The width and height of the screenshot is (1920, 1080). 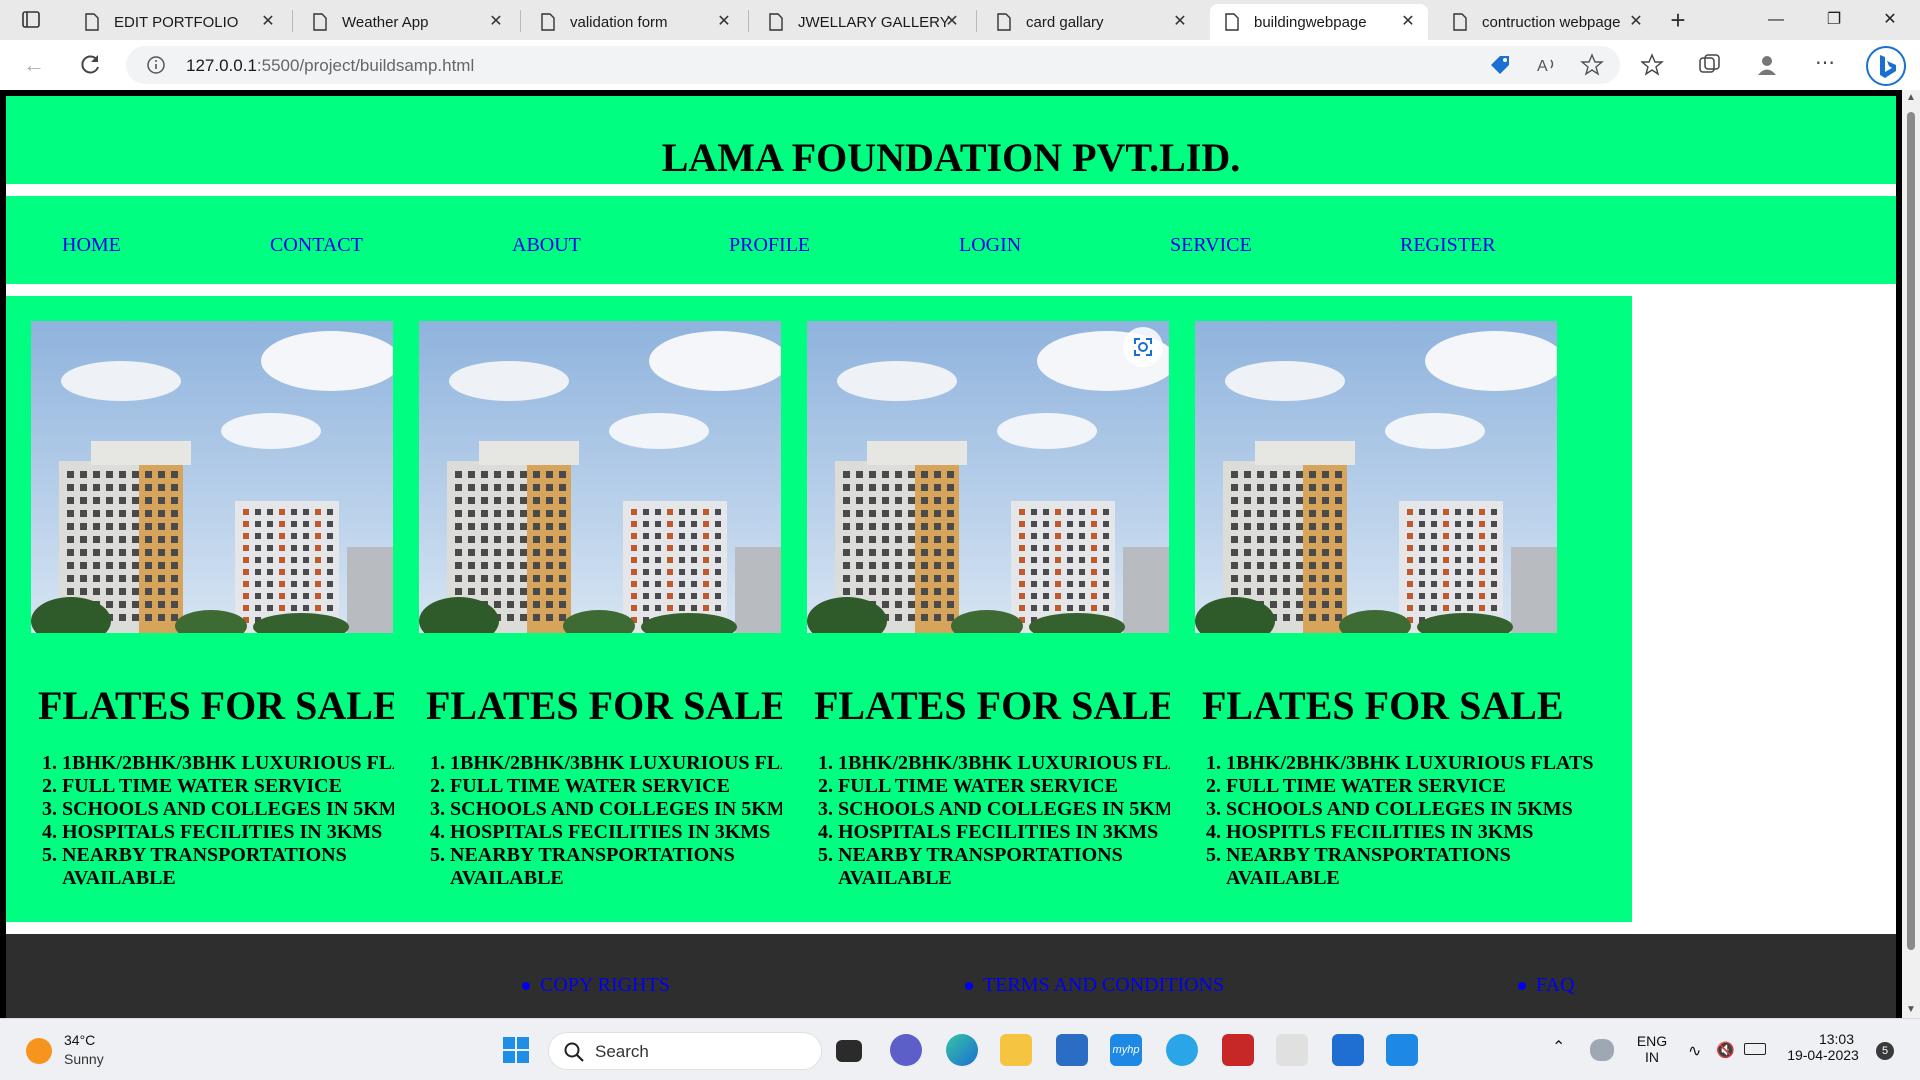 I want to click on favorites-icon, so click(x=1654, y=65).